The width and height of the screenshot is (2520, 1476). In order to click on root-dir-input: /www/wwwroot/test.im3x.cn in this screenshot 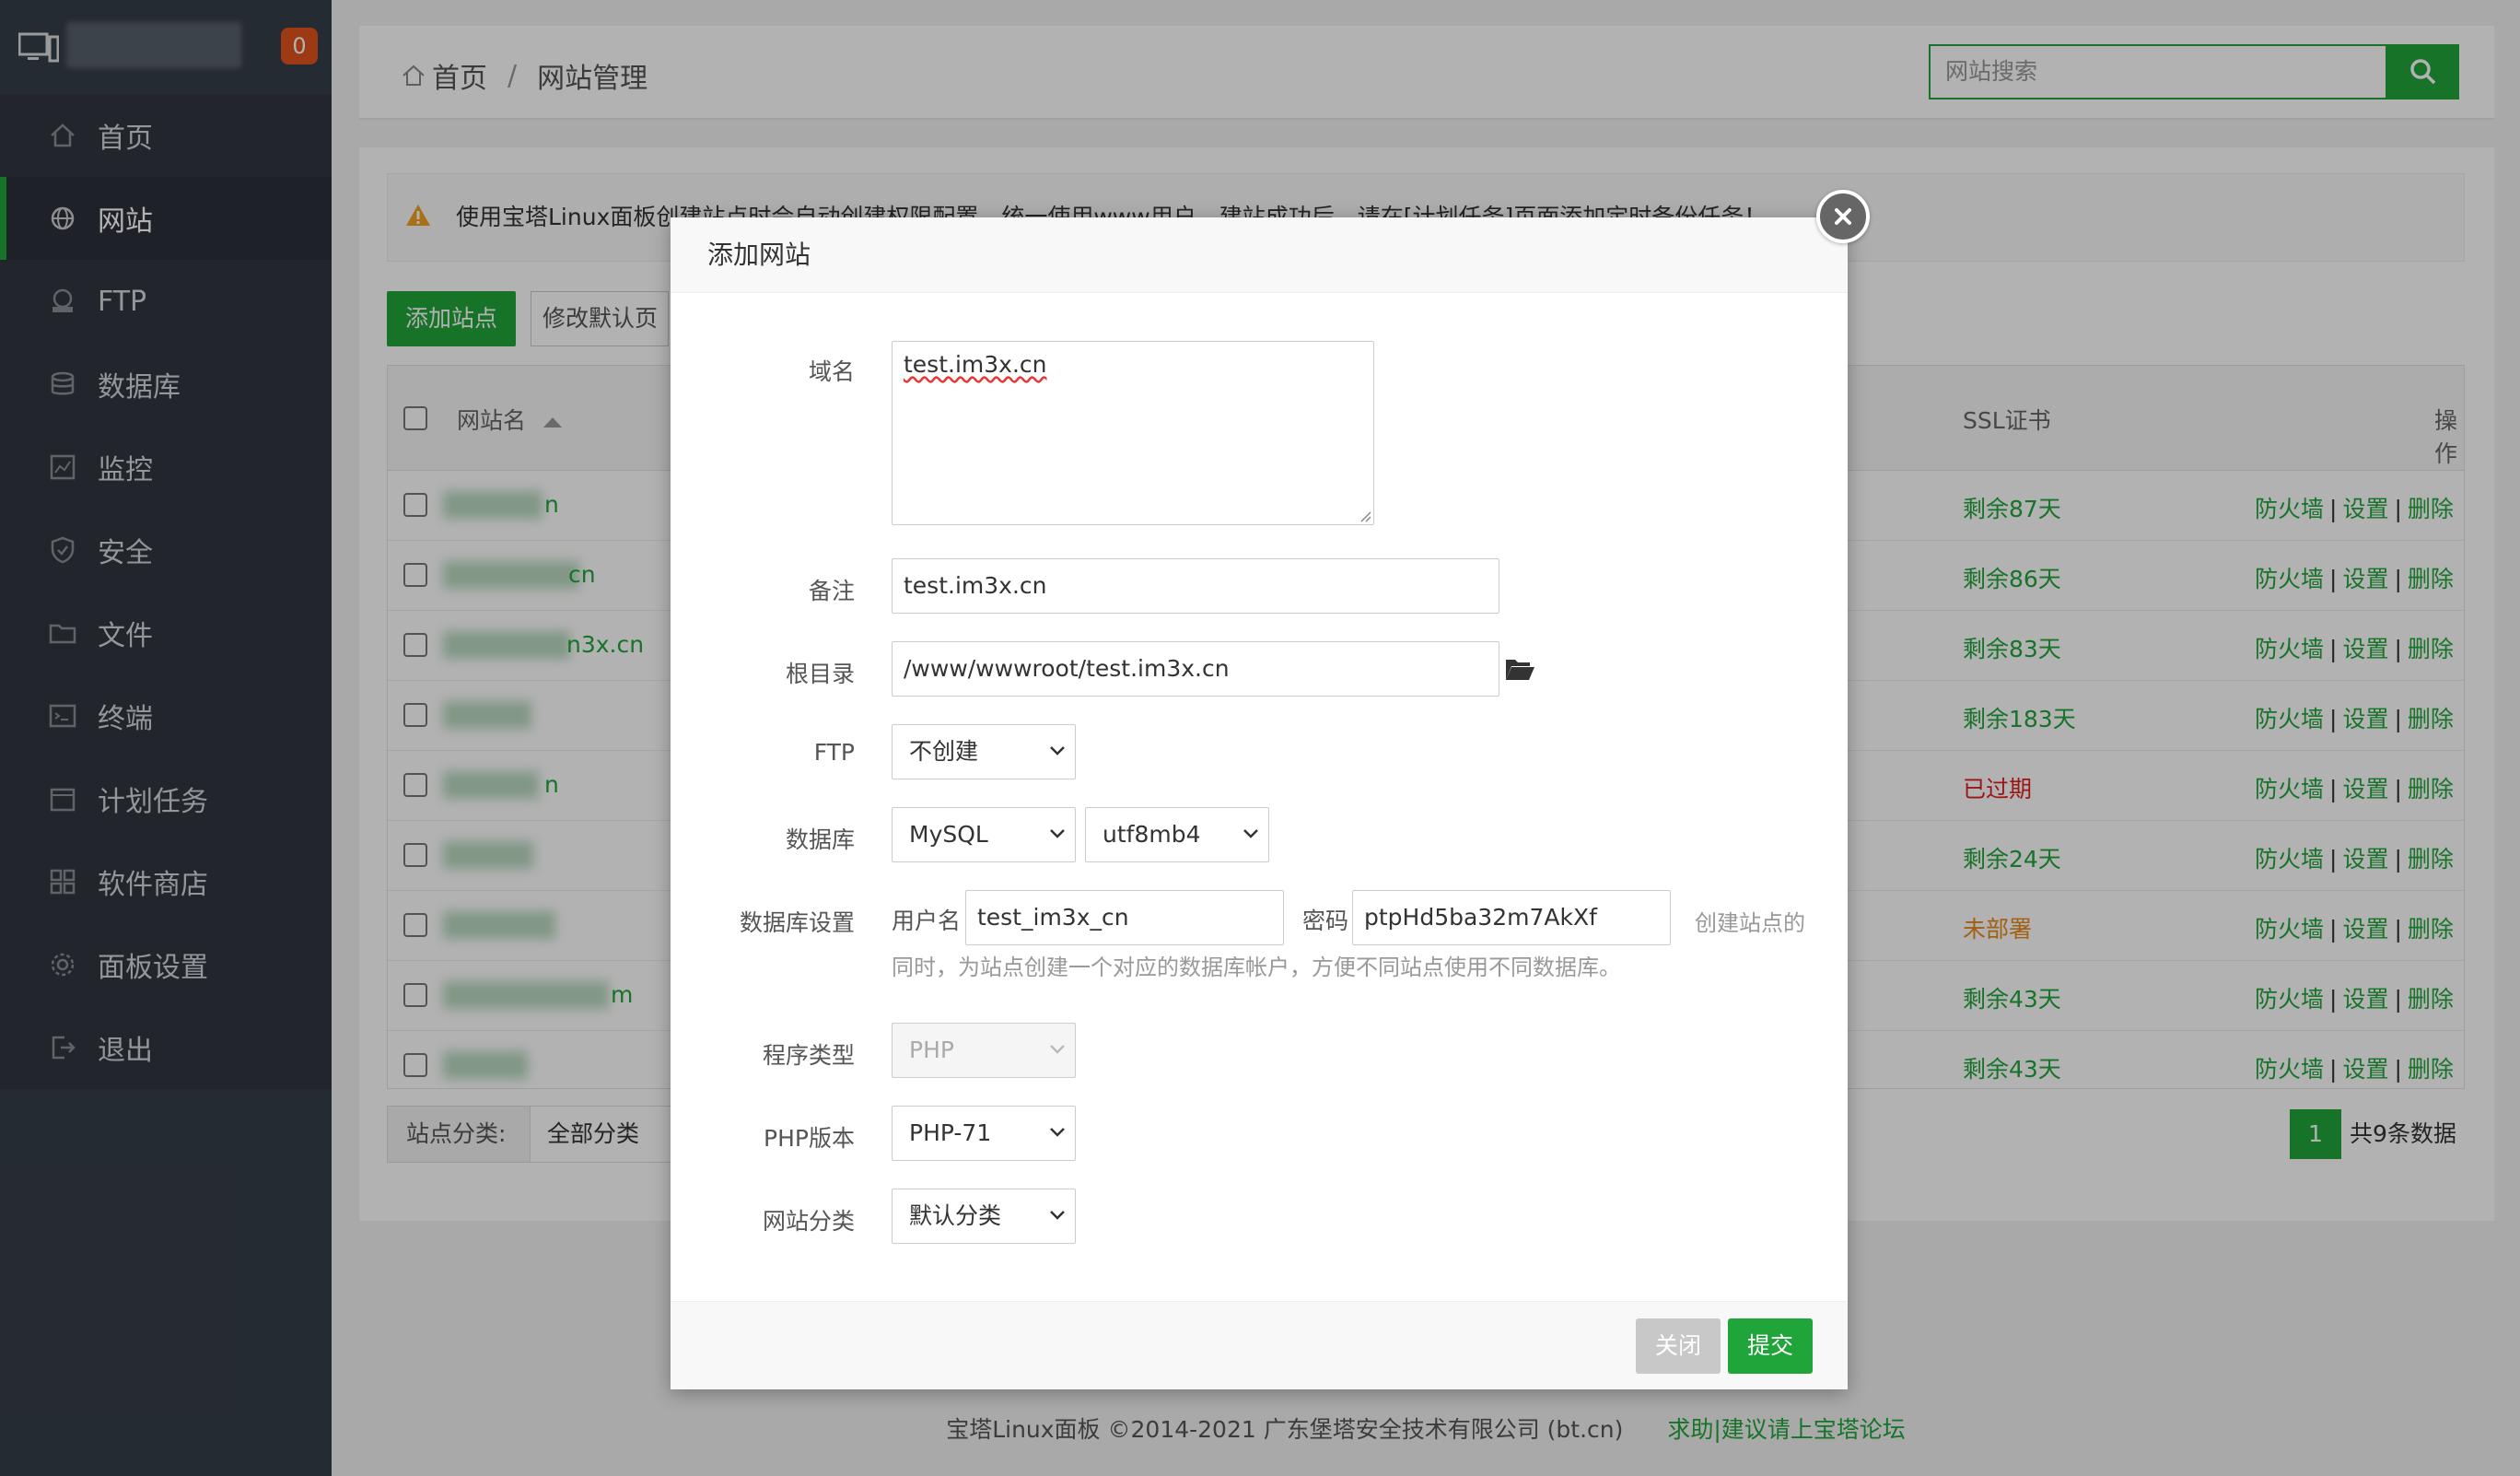, I will do `click(1195, 669)`.